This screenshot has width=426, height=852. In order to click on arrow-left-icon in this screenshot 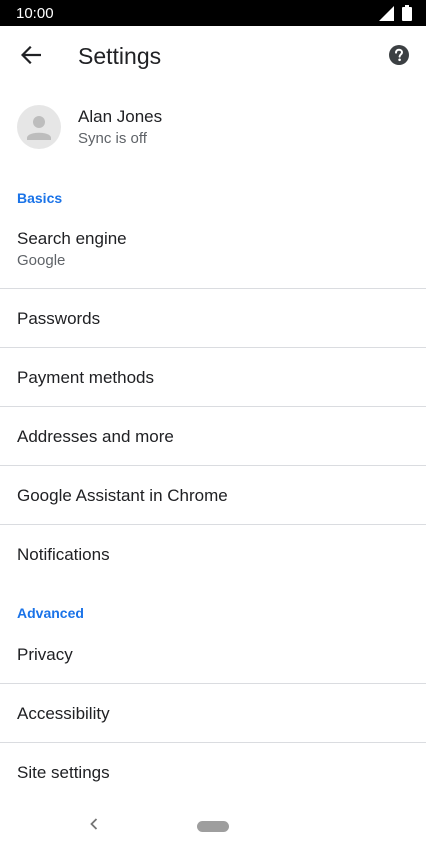, I will do `click(31, 57)`.